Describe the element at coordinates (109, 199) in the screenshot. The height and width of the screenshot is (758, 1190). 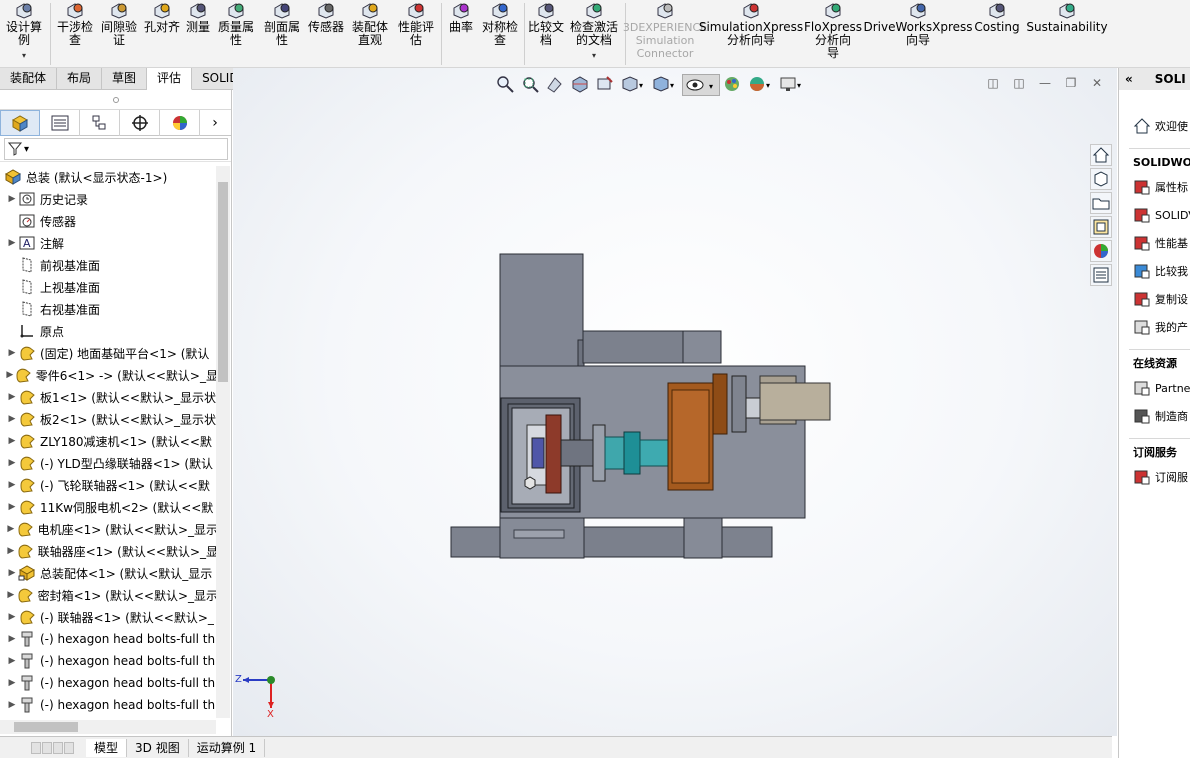
I see `tree-item: ▶ 历史记录` at that location.